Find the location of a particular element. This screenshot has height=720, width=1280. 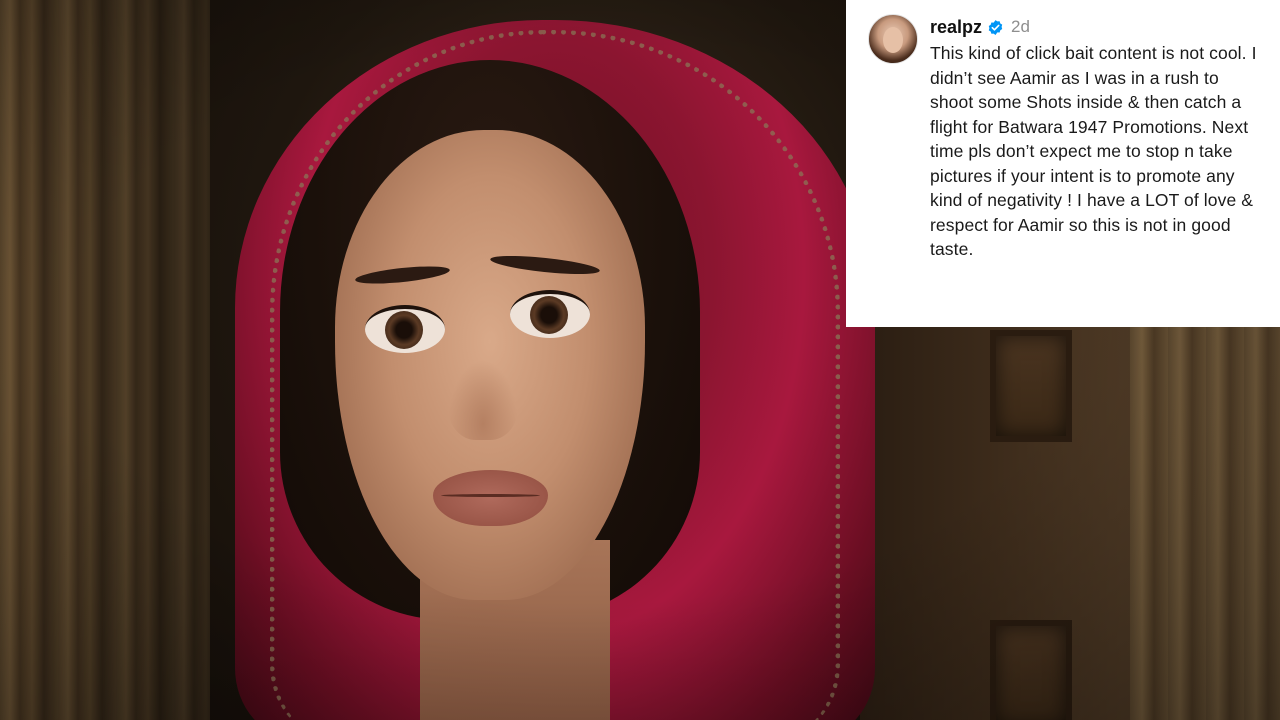

comment-timestamp: 2d is located at coordinates (1020, 26).